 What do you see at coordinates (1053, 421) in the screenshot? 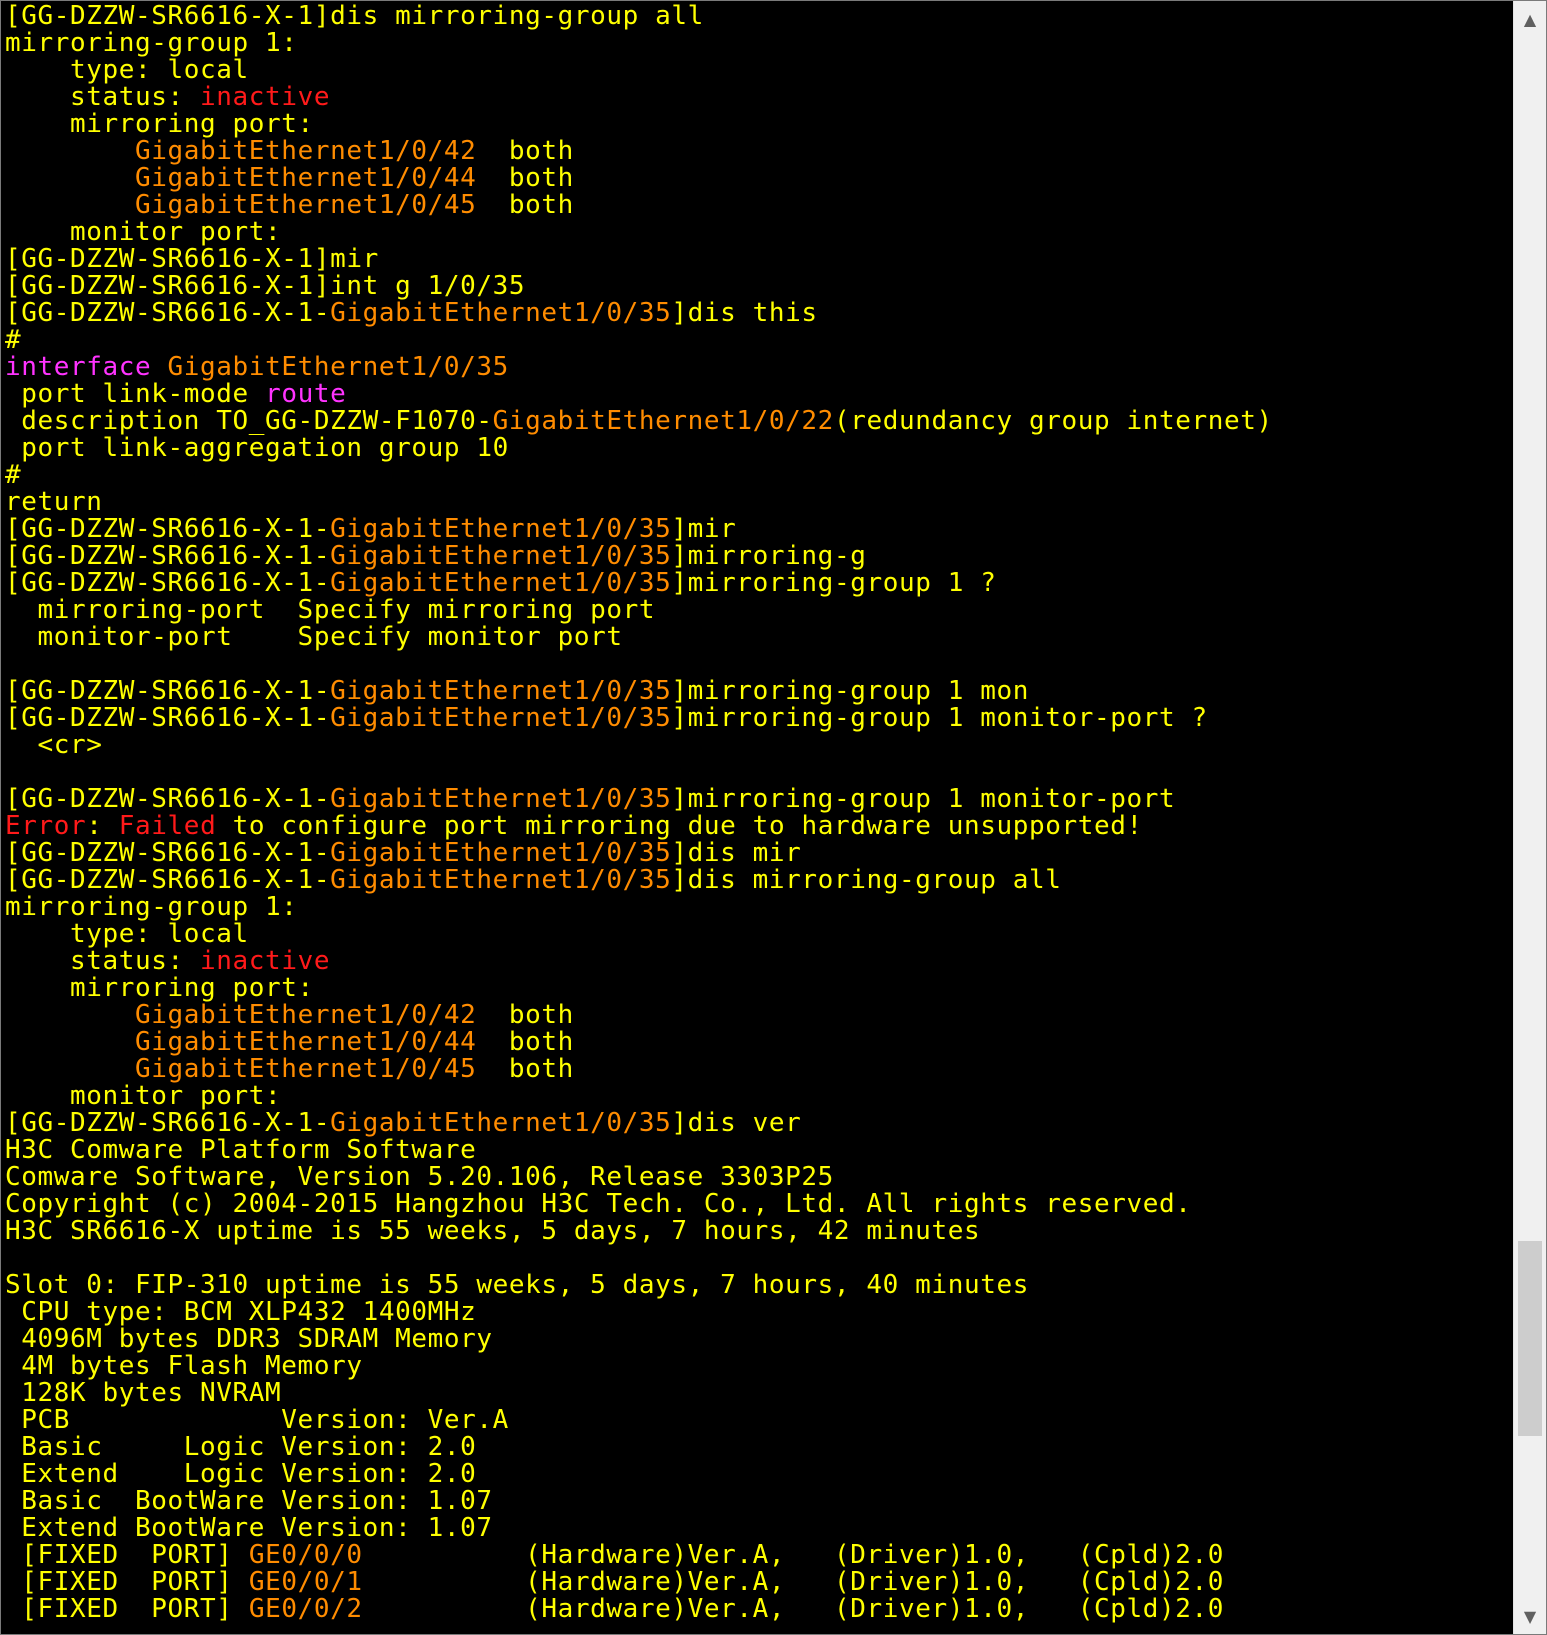
I see `terminal-text: (redundancy group internet)` at bounding box center [1053, 421].